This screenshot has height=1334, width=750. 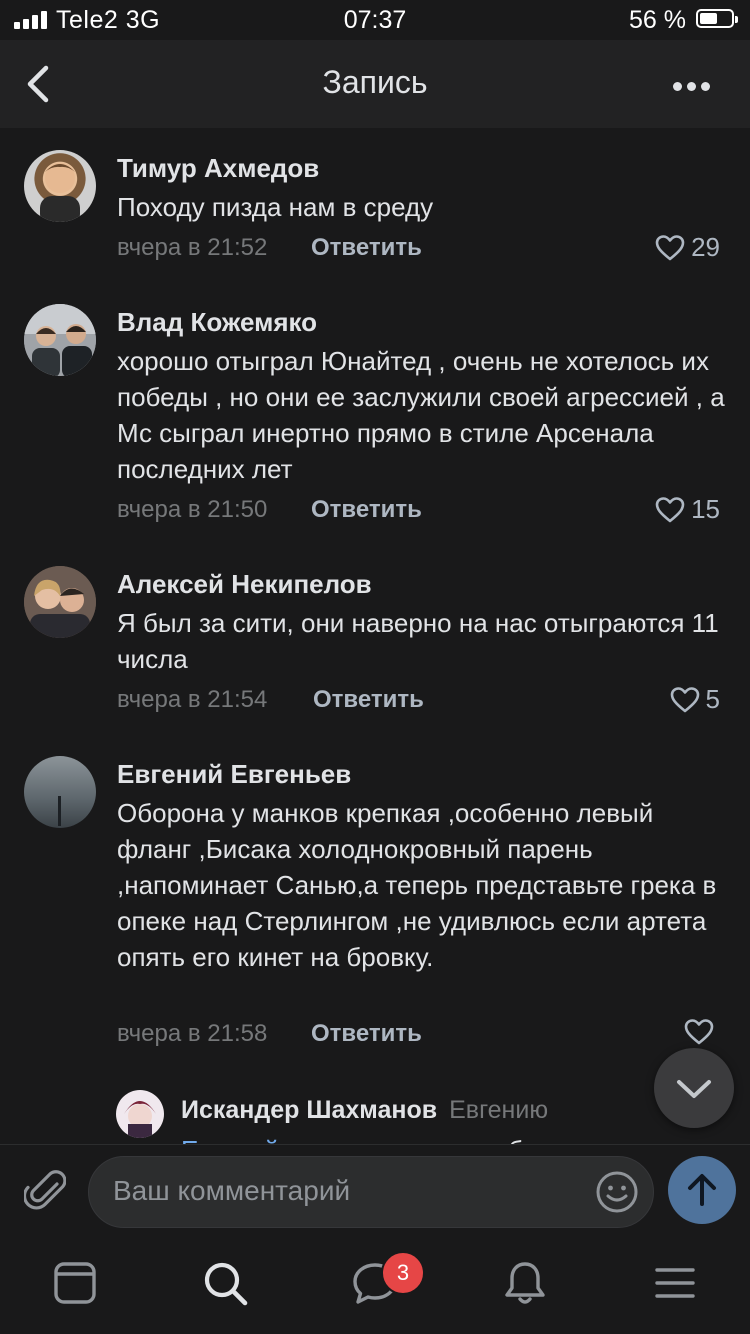 I want to click on header-bar: Запись, so click(x=375, y=84).